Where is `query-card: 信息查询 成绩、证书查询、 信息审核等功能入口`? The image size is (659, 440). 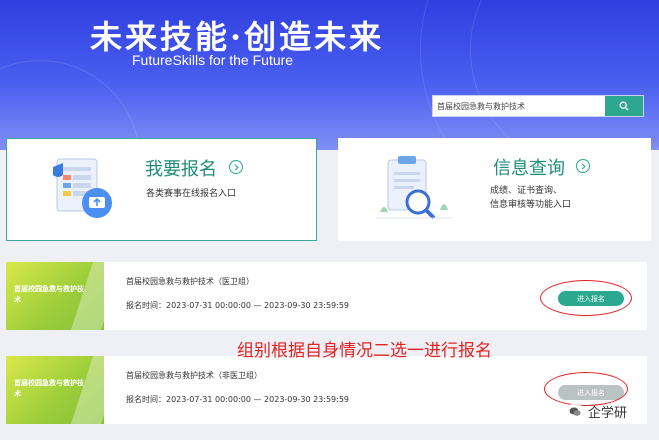
query-card: 信息查询 成绩、证书查询、 信息审核等功能入口 is located at coordinates (494, 189).